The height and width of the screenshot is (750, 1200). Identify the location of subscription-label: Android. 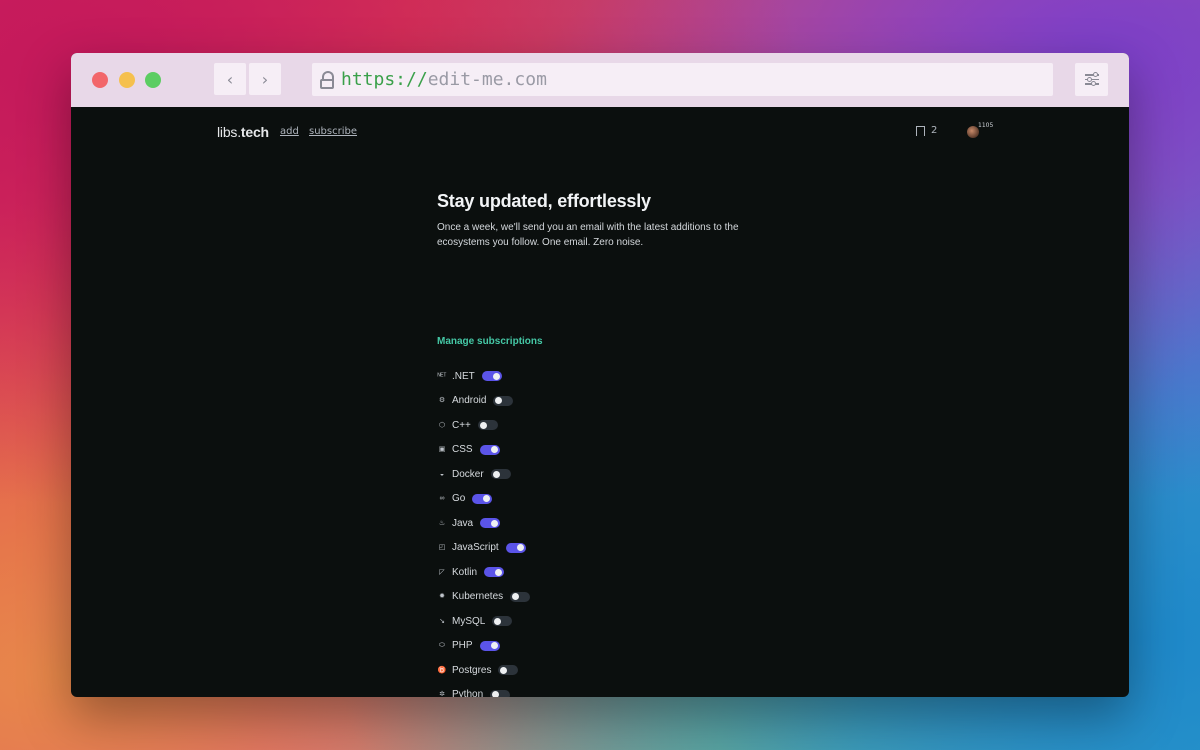
(469, 401).